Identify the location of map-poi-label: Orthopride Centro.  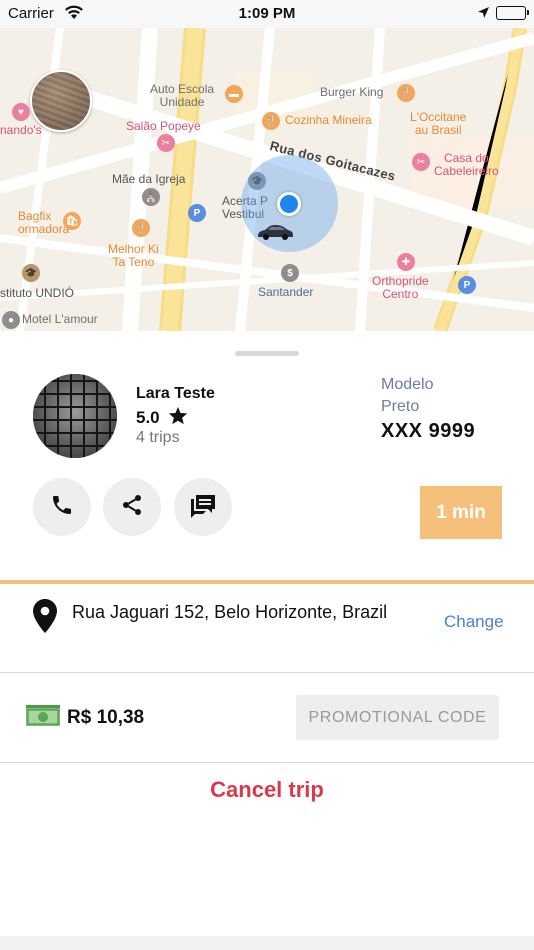
(400, 287).